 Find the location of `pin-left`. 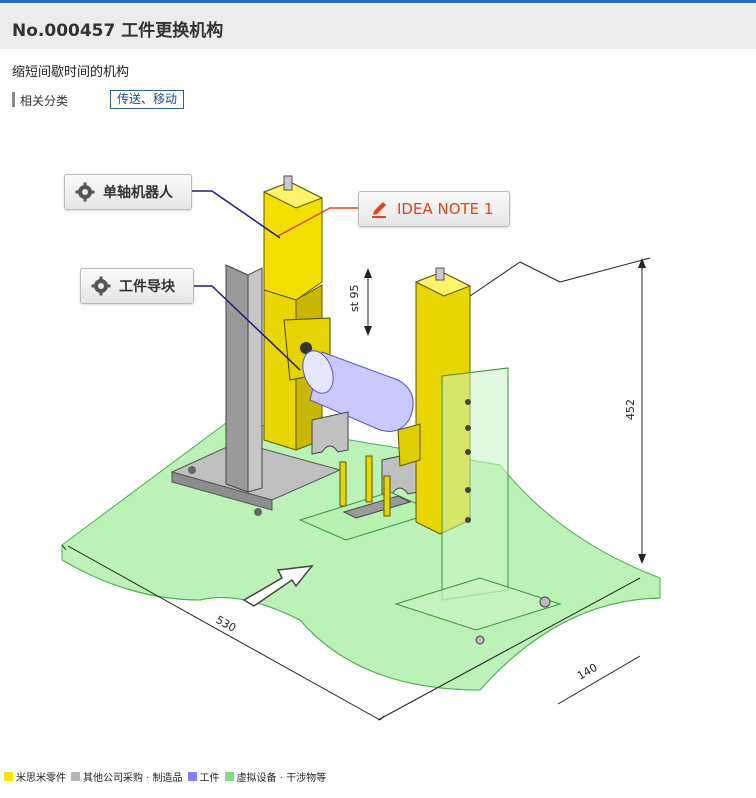

pin-left is located at coordinates (343, 484).